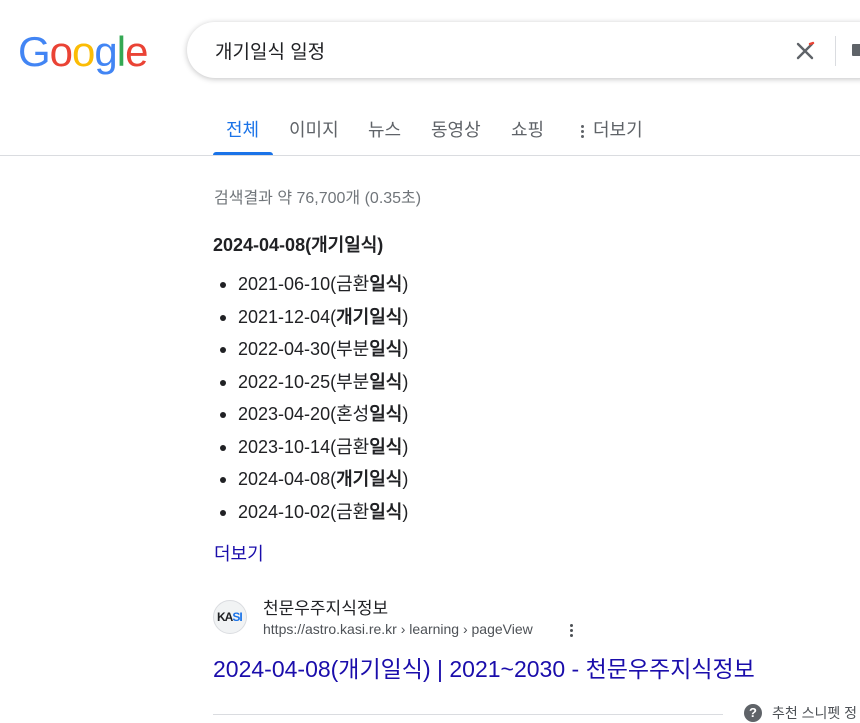 The height and width of the screenshot is (723, 860). Describe the element at coordinates (243, 153) in the screenshot. I see `active-tab-indicator` at that location.